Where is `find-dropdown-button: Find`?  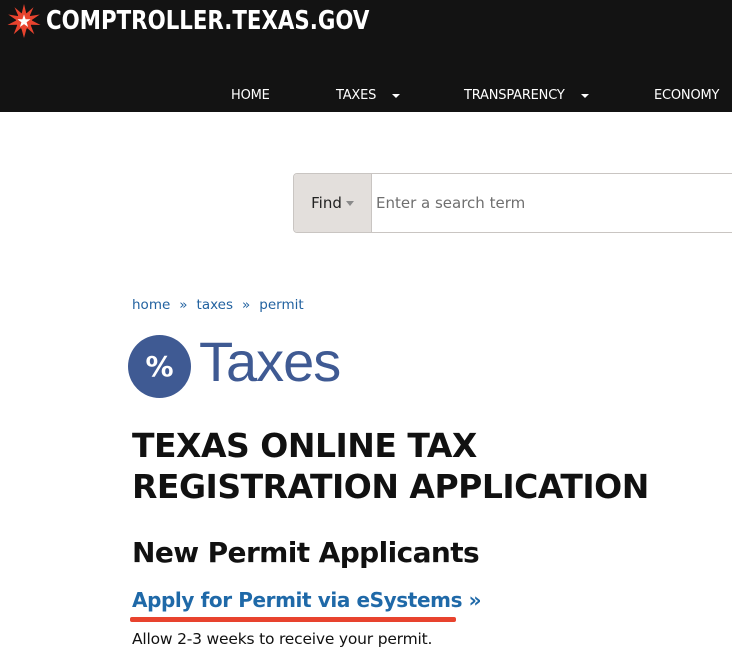 find-dropdown-button: Find is located at coordinates (333, 203).